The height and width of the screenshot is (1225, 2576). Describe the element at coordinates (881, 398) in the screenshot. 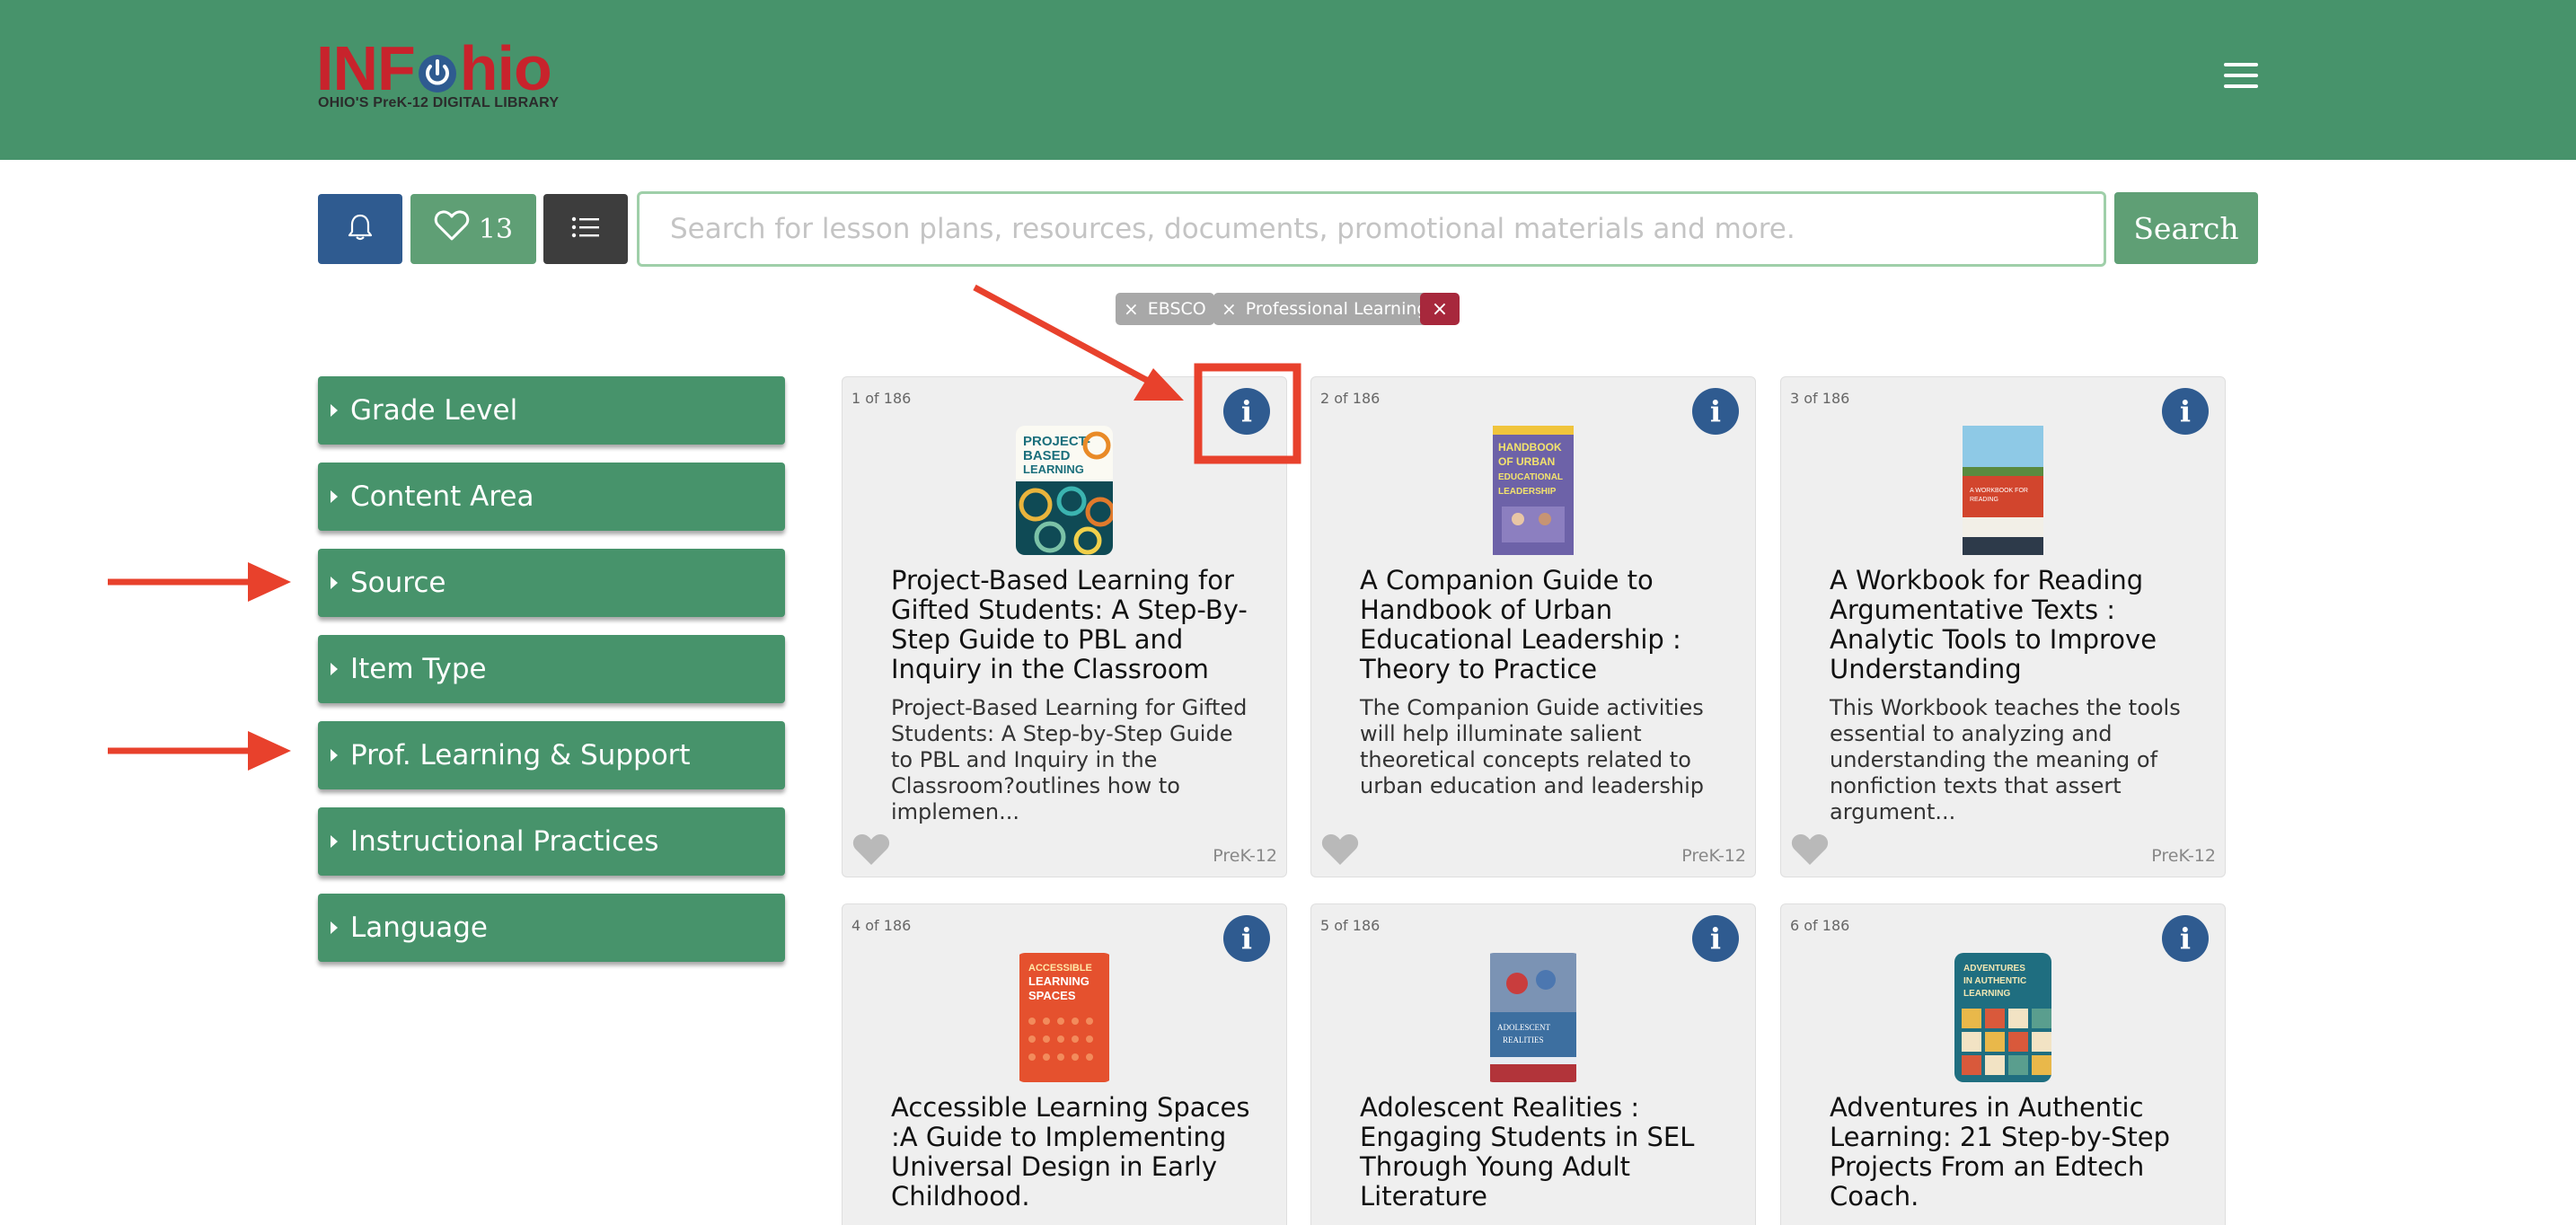

I see `result-count: 1 of 186` at that location.